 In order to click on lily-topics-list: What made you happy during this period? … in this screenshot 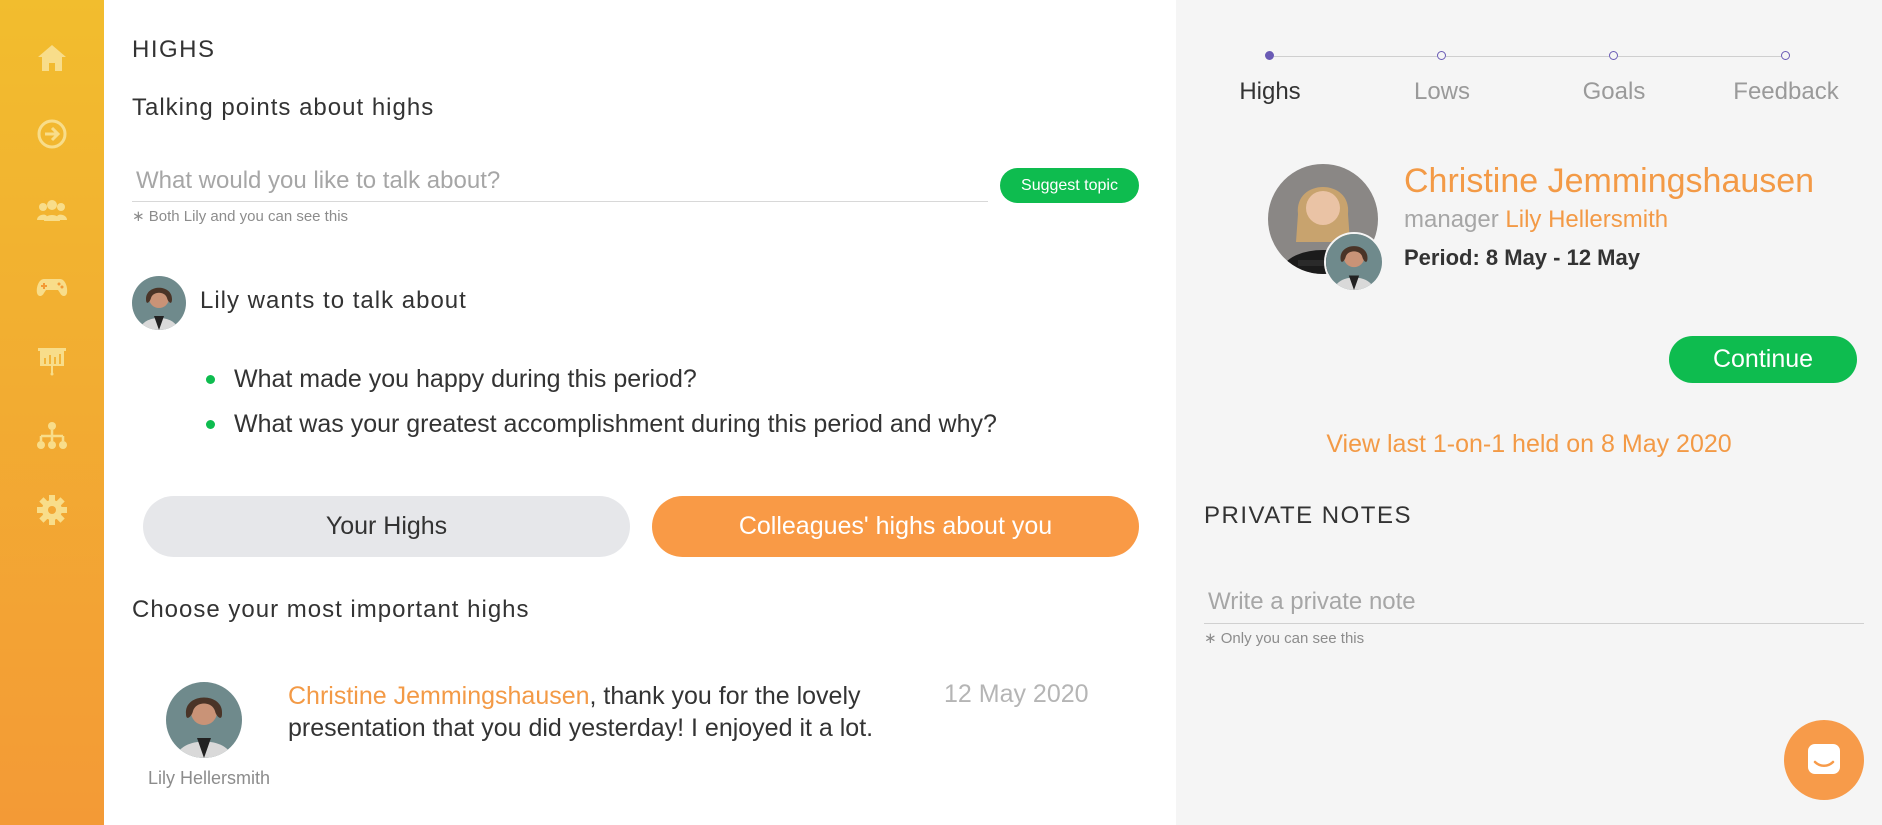, I will do `click(600, 403)`.